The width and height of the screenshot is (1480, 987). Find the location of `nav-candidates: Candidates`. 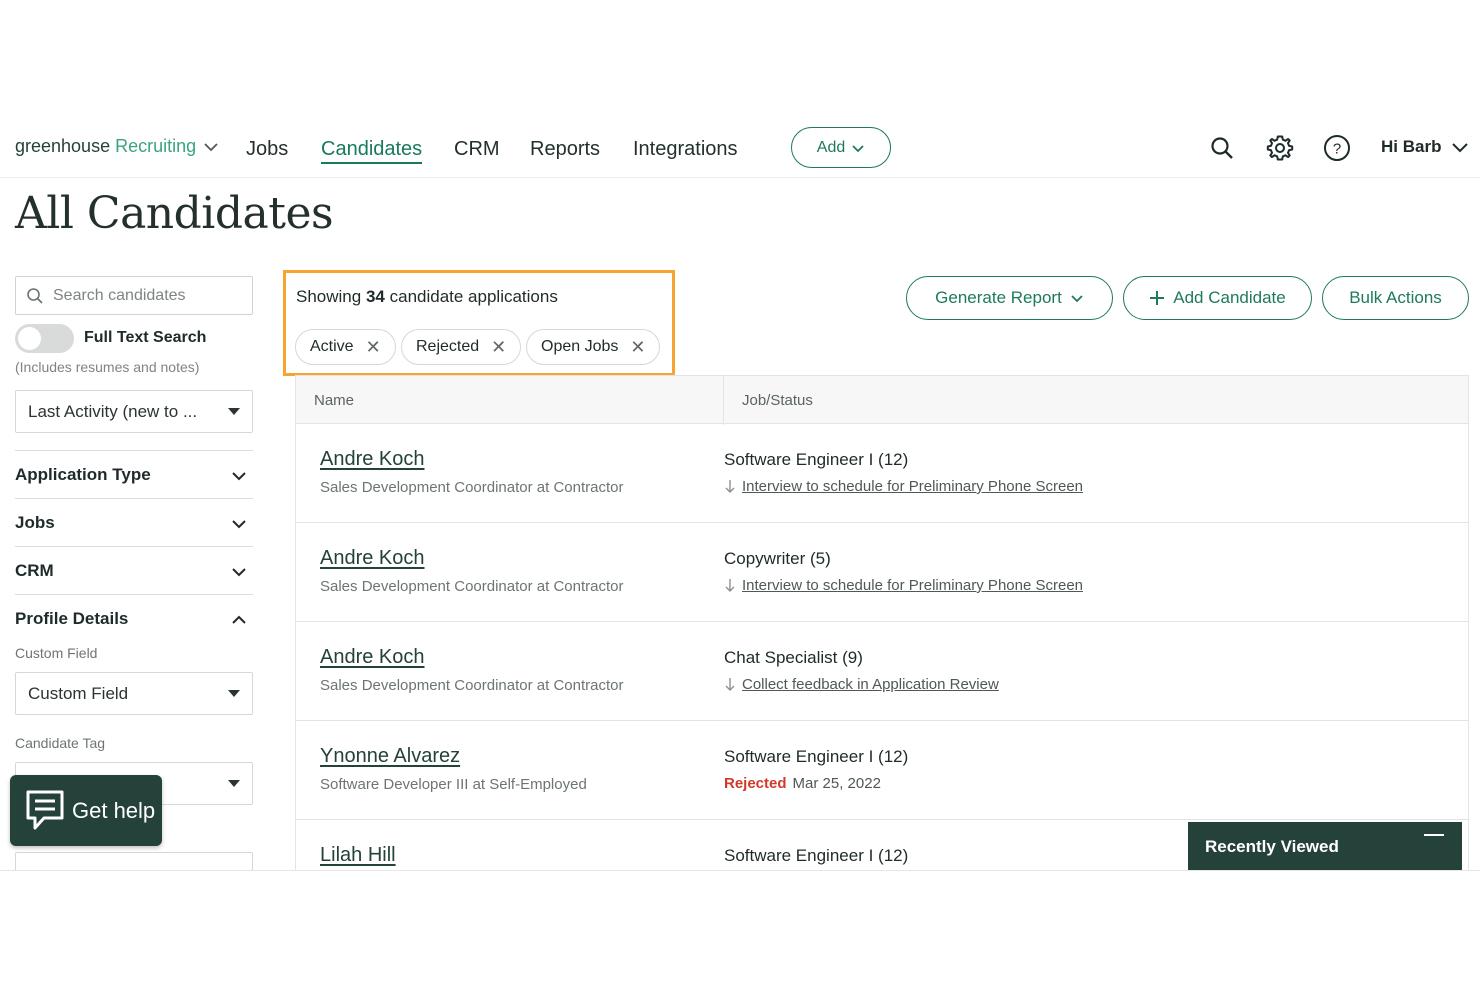

nav-candidates: Candidates is located at coordinates (372, 151).